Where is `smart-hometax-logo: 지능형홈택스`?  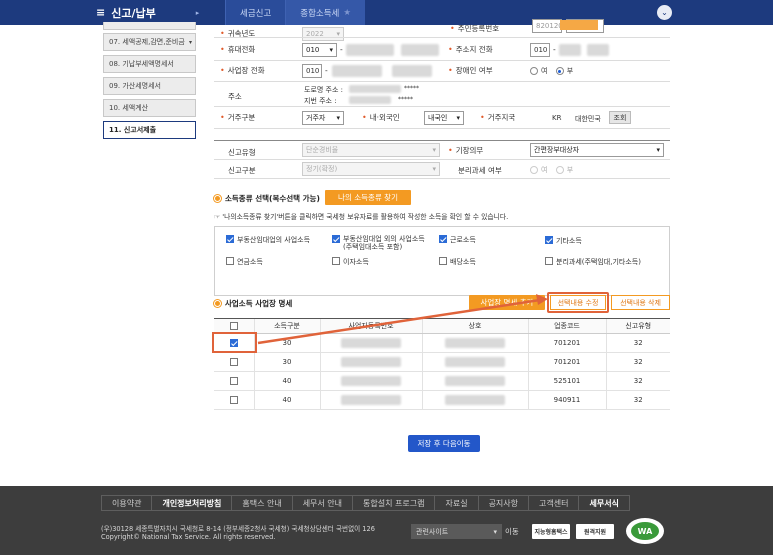
smart-hometax-logo: 지능형홈택스 is located at coordinates (551, 531).